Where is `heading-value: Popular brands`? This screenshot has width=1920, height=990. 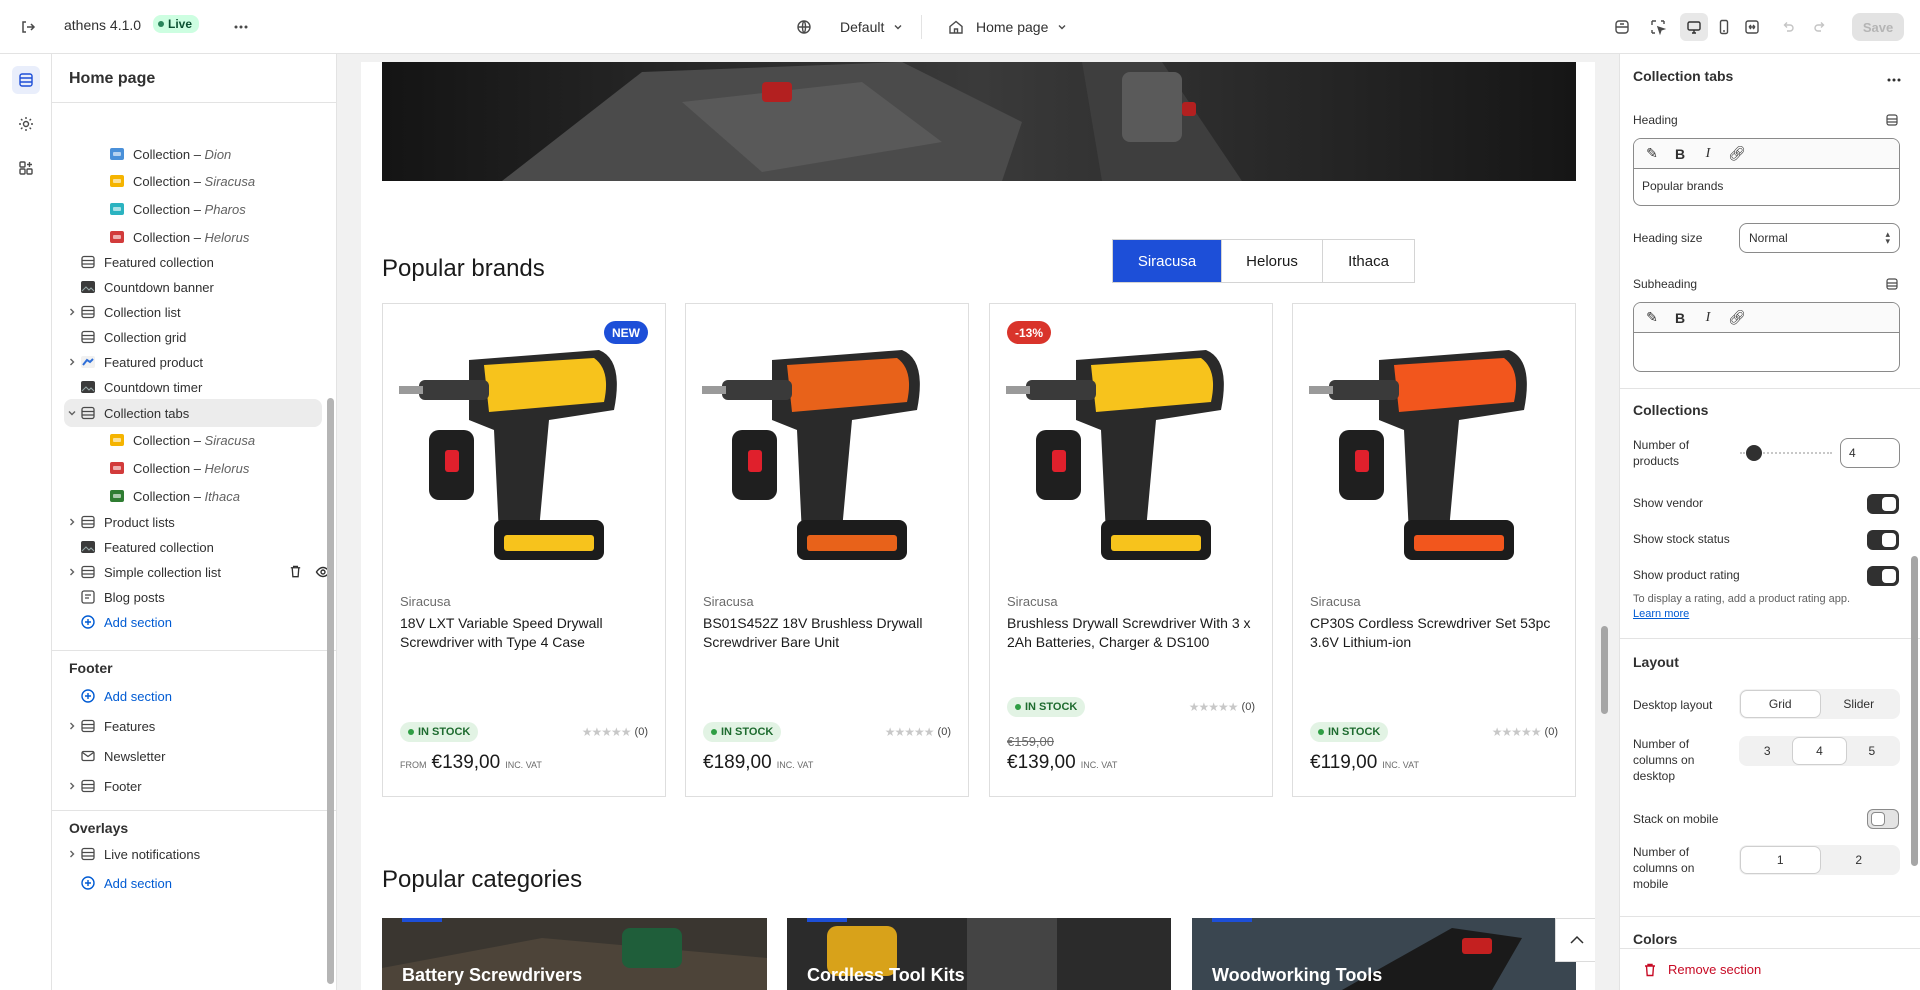
heading-value: Popular brands is located at coordinates (1766, 186).